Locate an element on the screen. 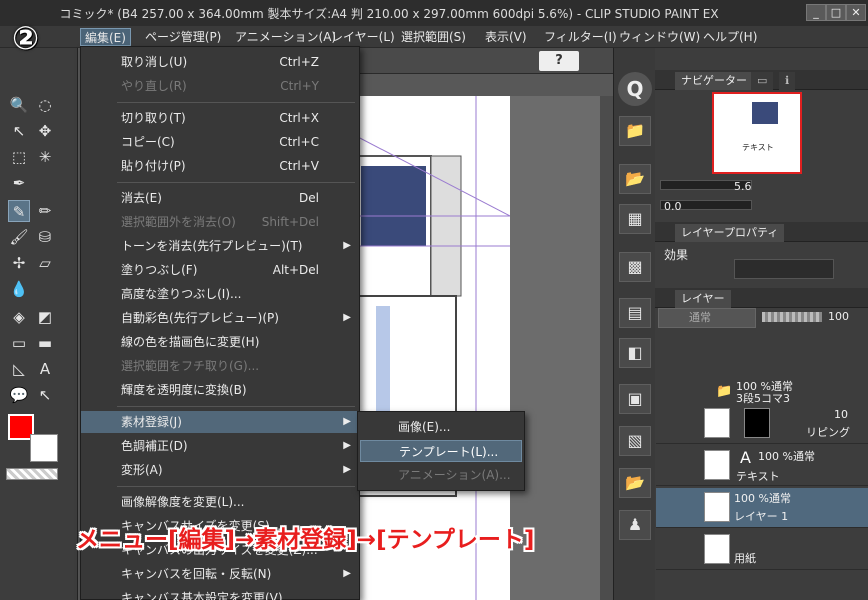  menu-item-label: 自動彩色(先行プレビュー)(P) is located at coordinates (200, 318).